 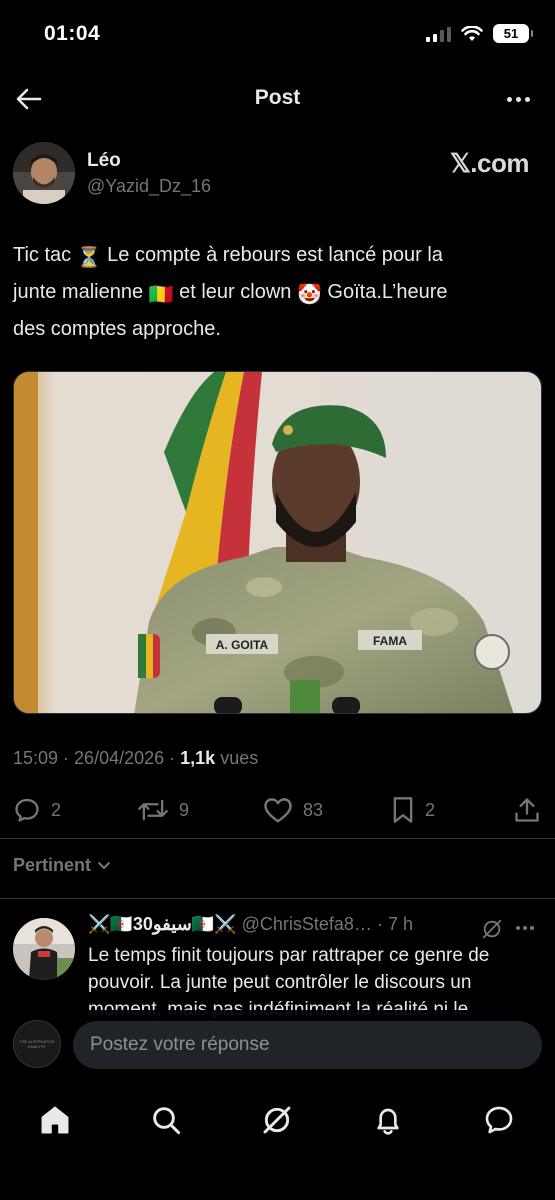 What do you see at coordinates (237, 758) in the screenshot?
I see `views-label: vues` at bounding box center [237, 758].